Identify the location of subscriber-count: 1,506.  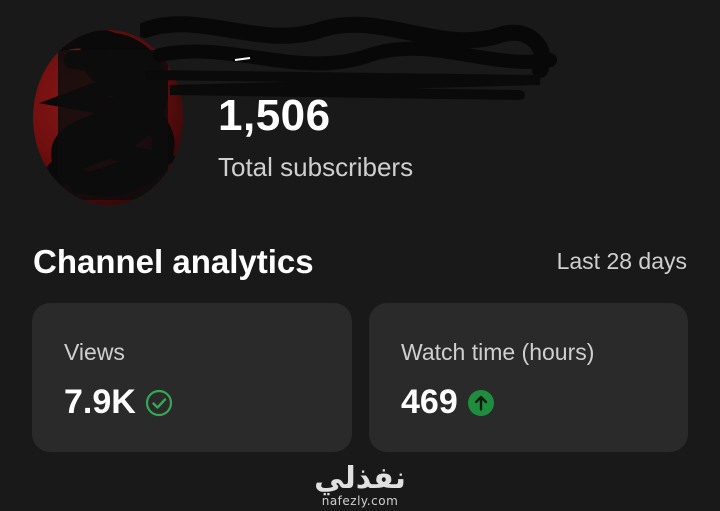
(274, 115).